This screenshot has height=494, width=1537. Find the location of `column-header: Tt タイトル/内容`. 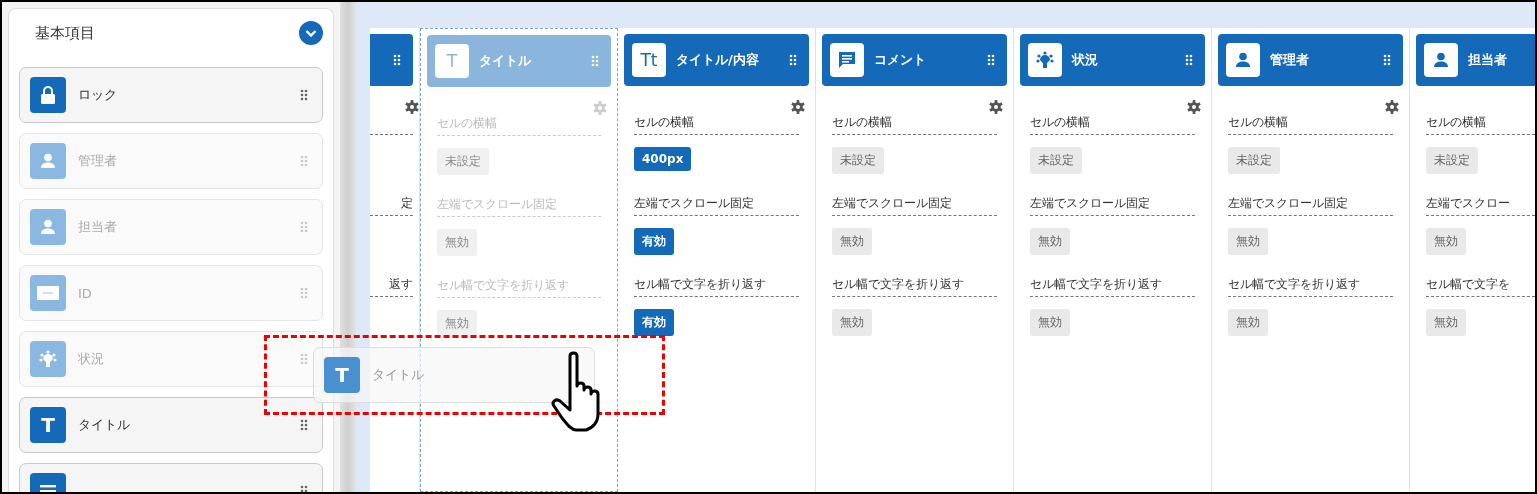

column-header: Tt タイトル/内容 is located at coordinates (716, 60).